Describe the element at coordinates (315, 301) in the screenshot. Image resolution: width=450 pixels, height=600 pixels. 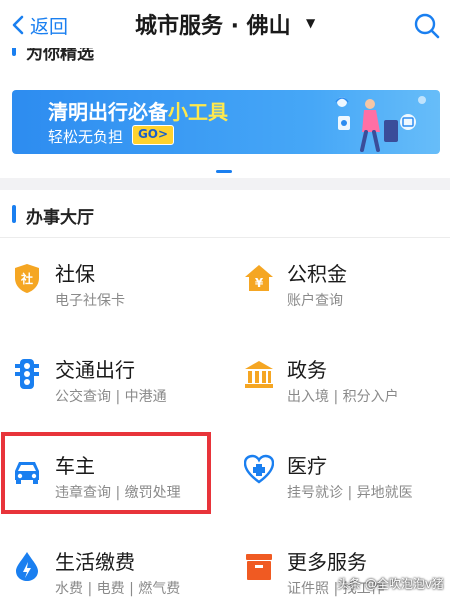
I see `service-desc: 账户查询` at that location.